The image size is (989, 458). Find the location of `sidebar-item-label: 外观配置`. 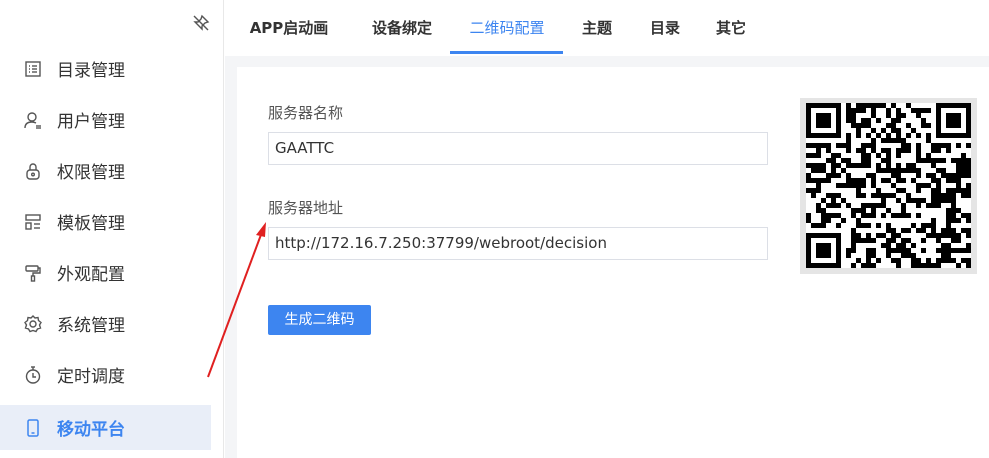

sidebar-item-label: 外观配置 is located at coordinates (91, 275).